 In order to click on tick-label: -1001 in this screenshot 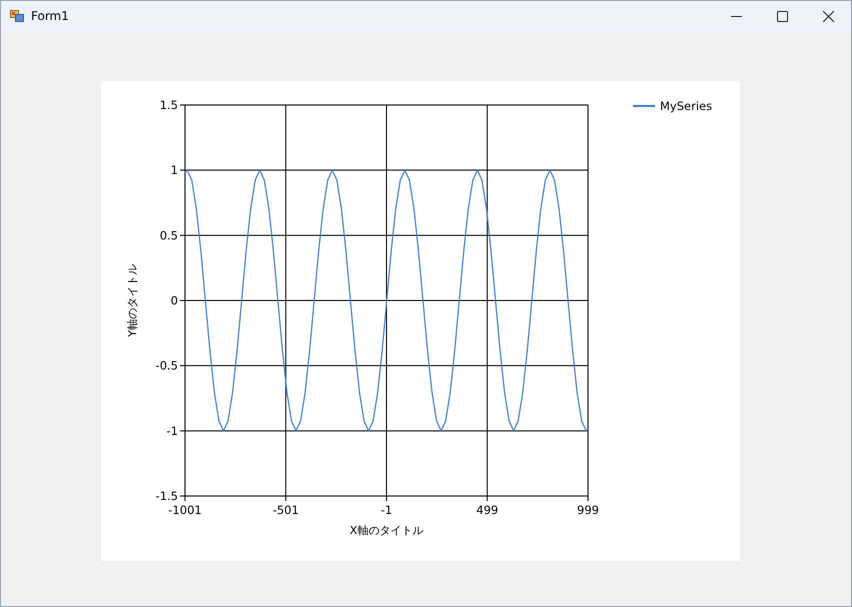, I will do `click(185, 510)`.